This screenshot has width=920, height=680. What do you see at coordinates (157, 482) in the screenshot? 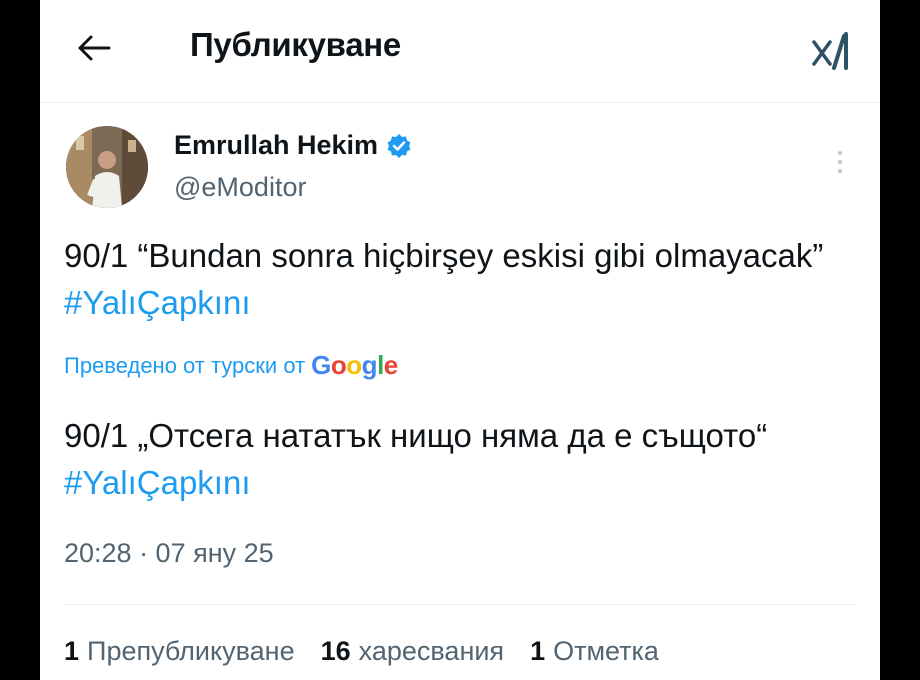
I see `translated-hashtag-link: #YalıÇapkını` at bounding box center [157, 482].